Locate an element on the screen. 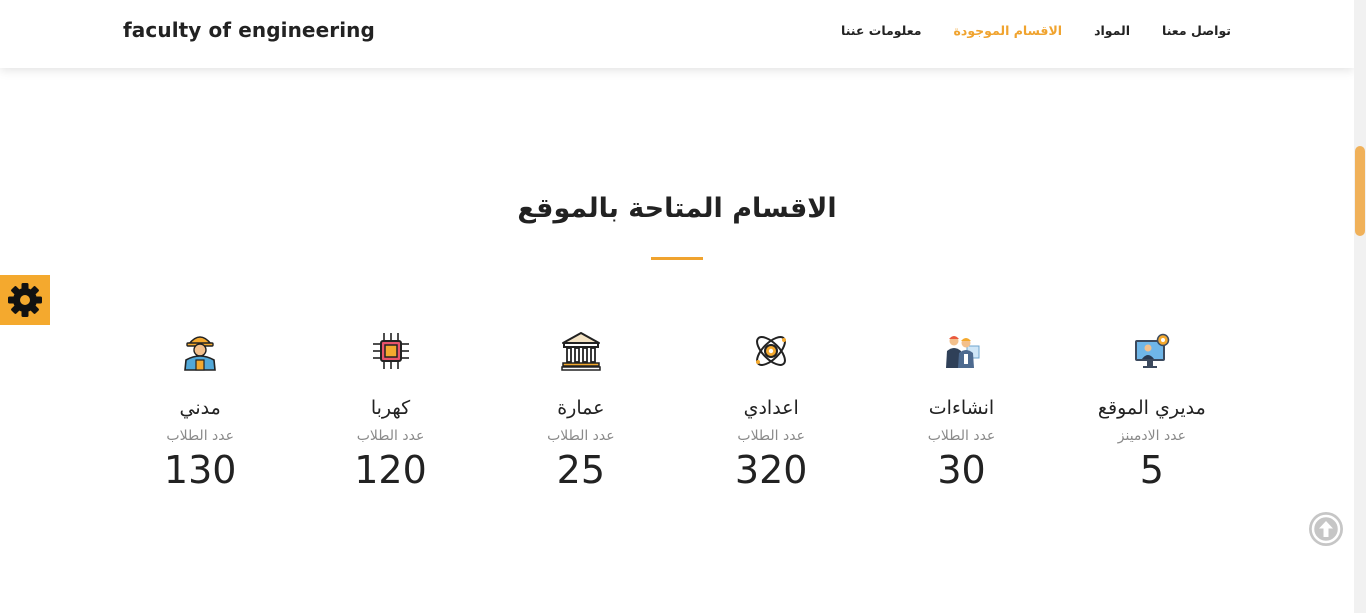 The width and height of the screenshot is (1366, 613). nav-link-about: معلومات عننا is located at coordinates (881, 30).